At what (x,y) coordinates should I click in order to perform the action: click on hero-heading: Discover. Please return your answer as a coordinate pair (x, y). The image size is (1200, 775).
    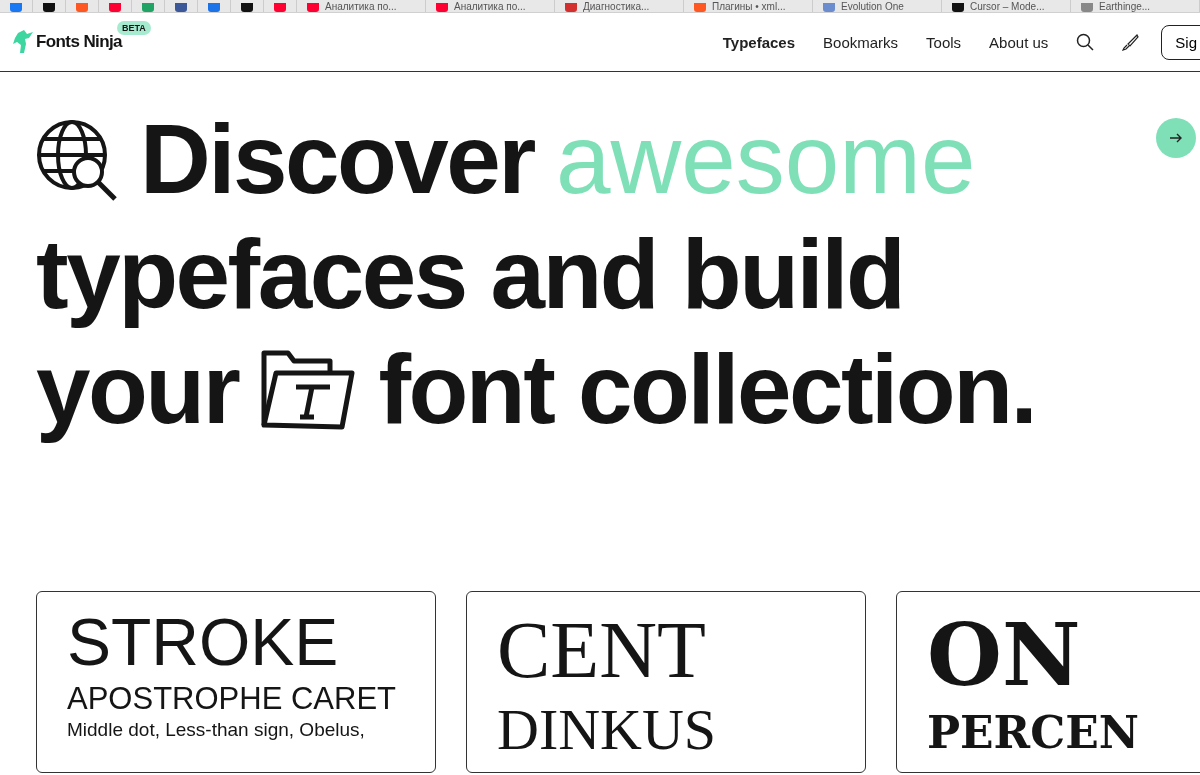
    Looking at the image, I should click on (337, 159).